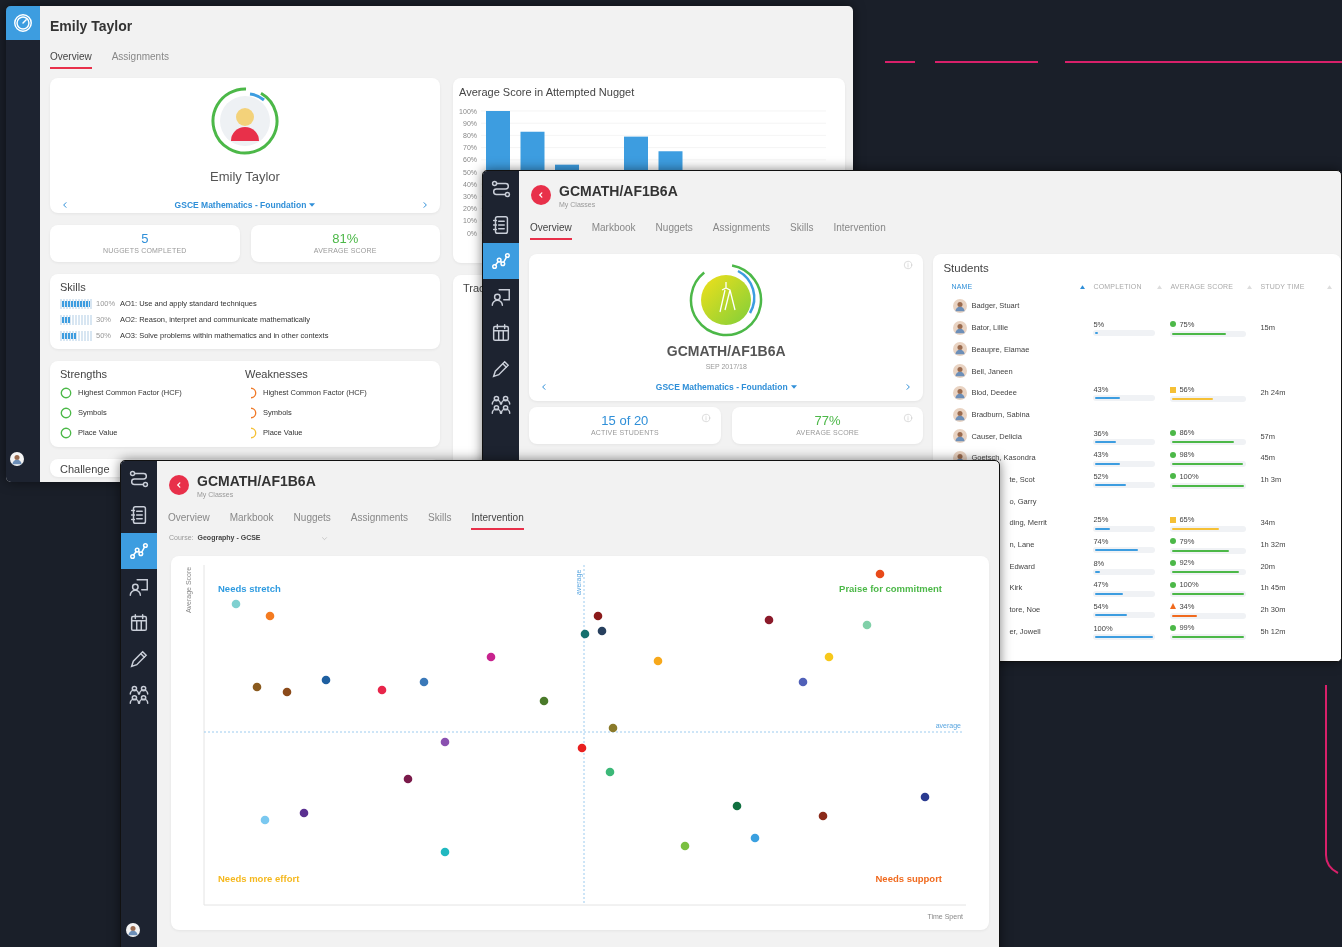 The width and height of the screenshot is (1342, 947). I want to click on tab: Intervention, so click(497, 518).